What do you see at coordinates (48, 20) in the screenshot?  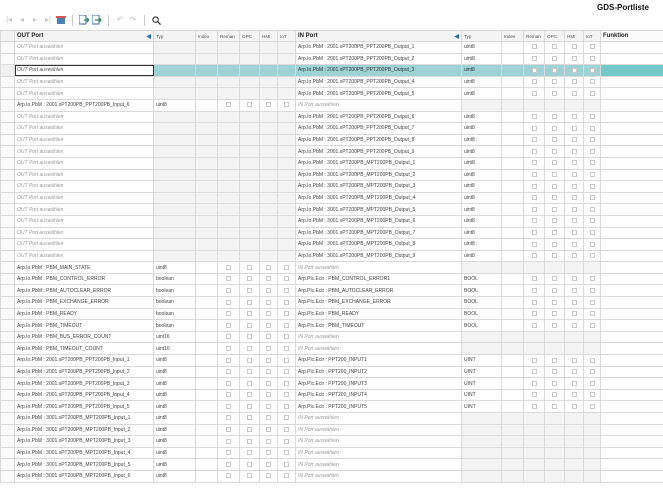 I see `last-page-icon: ▸|` at bounding box center [48, 20].